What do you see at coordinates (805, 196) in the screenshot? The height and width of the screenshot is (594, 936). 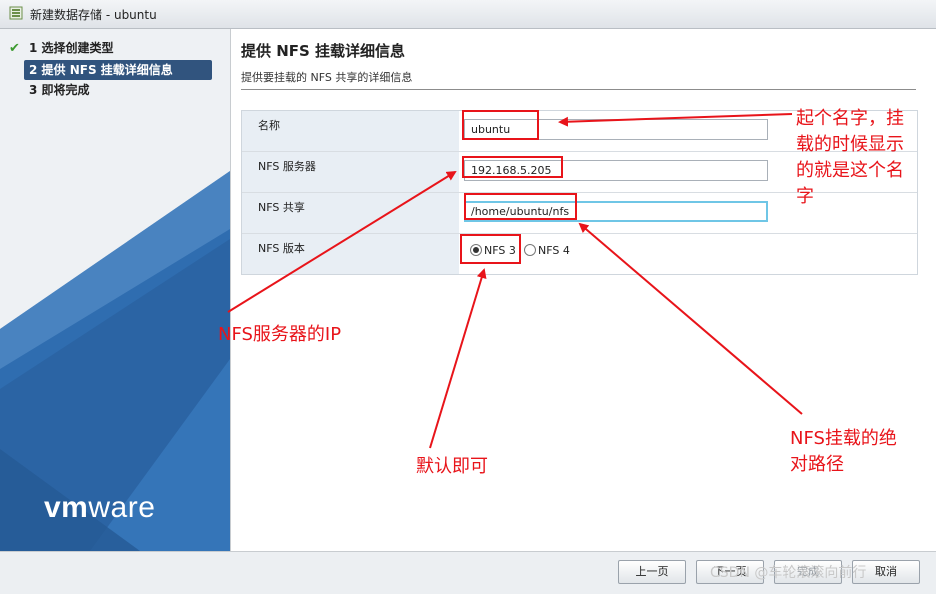 I see `annotation-name-line: 字` at bounding box center [805, 196].